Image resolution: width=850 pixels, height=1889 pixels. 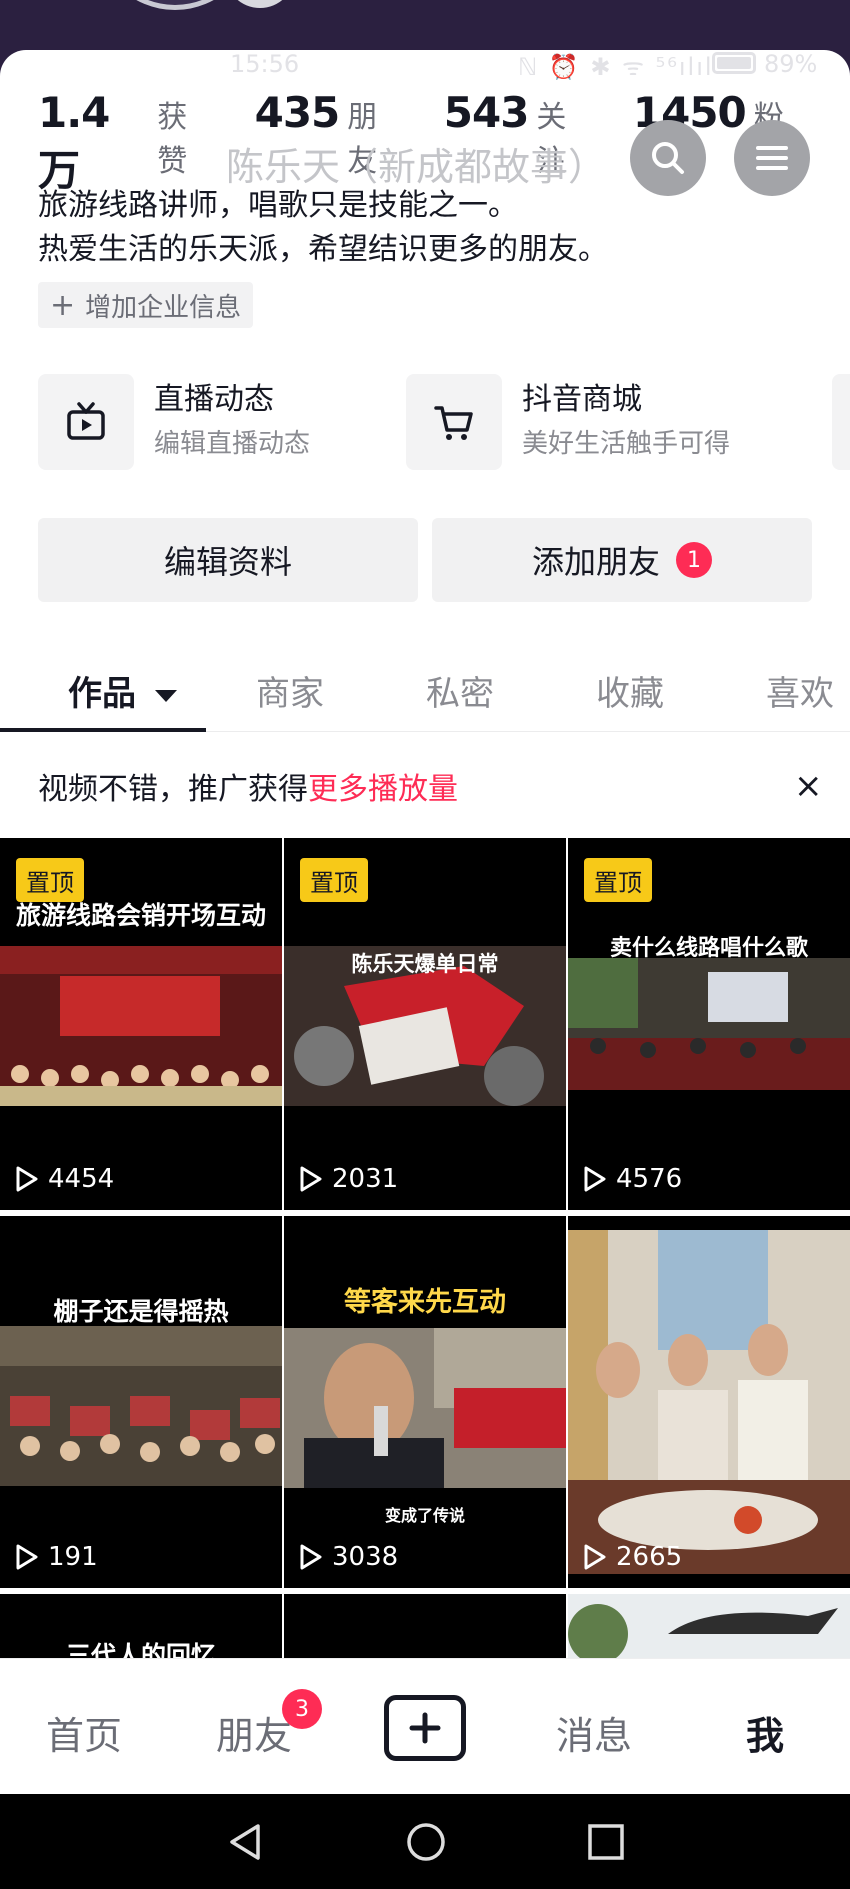 I want to click on cart-icon-box, so click(x=454, y=422).